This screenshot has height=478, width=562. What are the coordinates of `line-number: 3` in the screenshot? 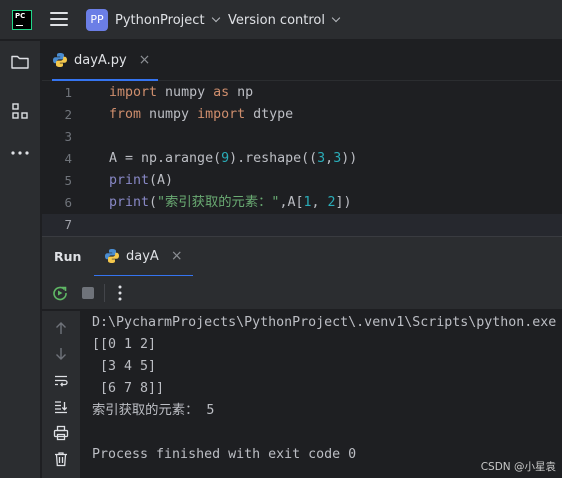 It's located at (68, 136).